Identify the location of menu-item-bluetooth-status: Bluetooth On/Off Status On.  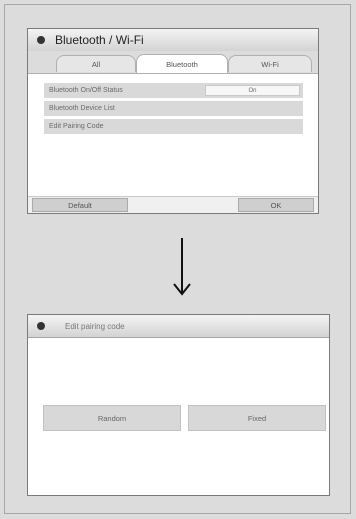
(173, 90).